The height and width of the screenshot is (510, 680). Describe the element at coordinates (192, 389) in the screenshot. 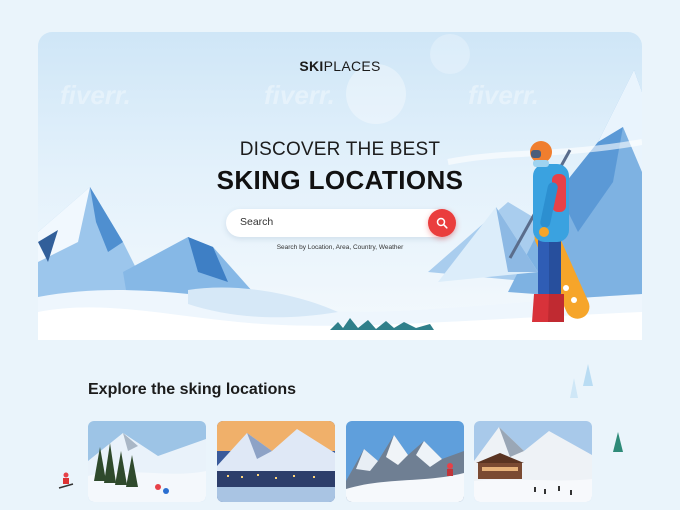

I see `explore-section-title: Explore the sking locations` at that location.